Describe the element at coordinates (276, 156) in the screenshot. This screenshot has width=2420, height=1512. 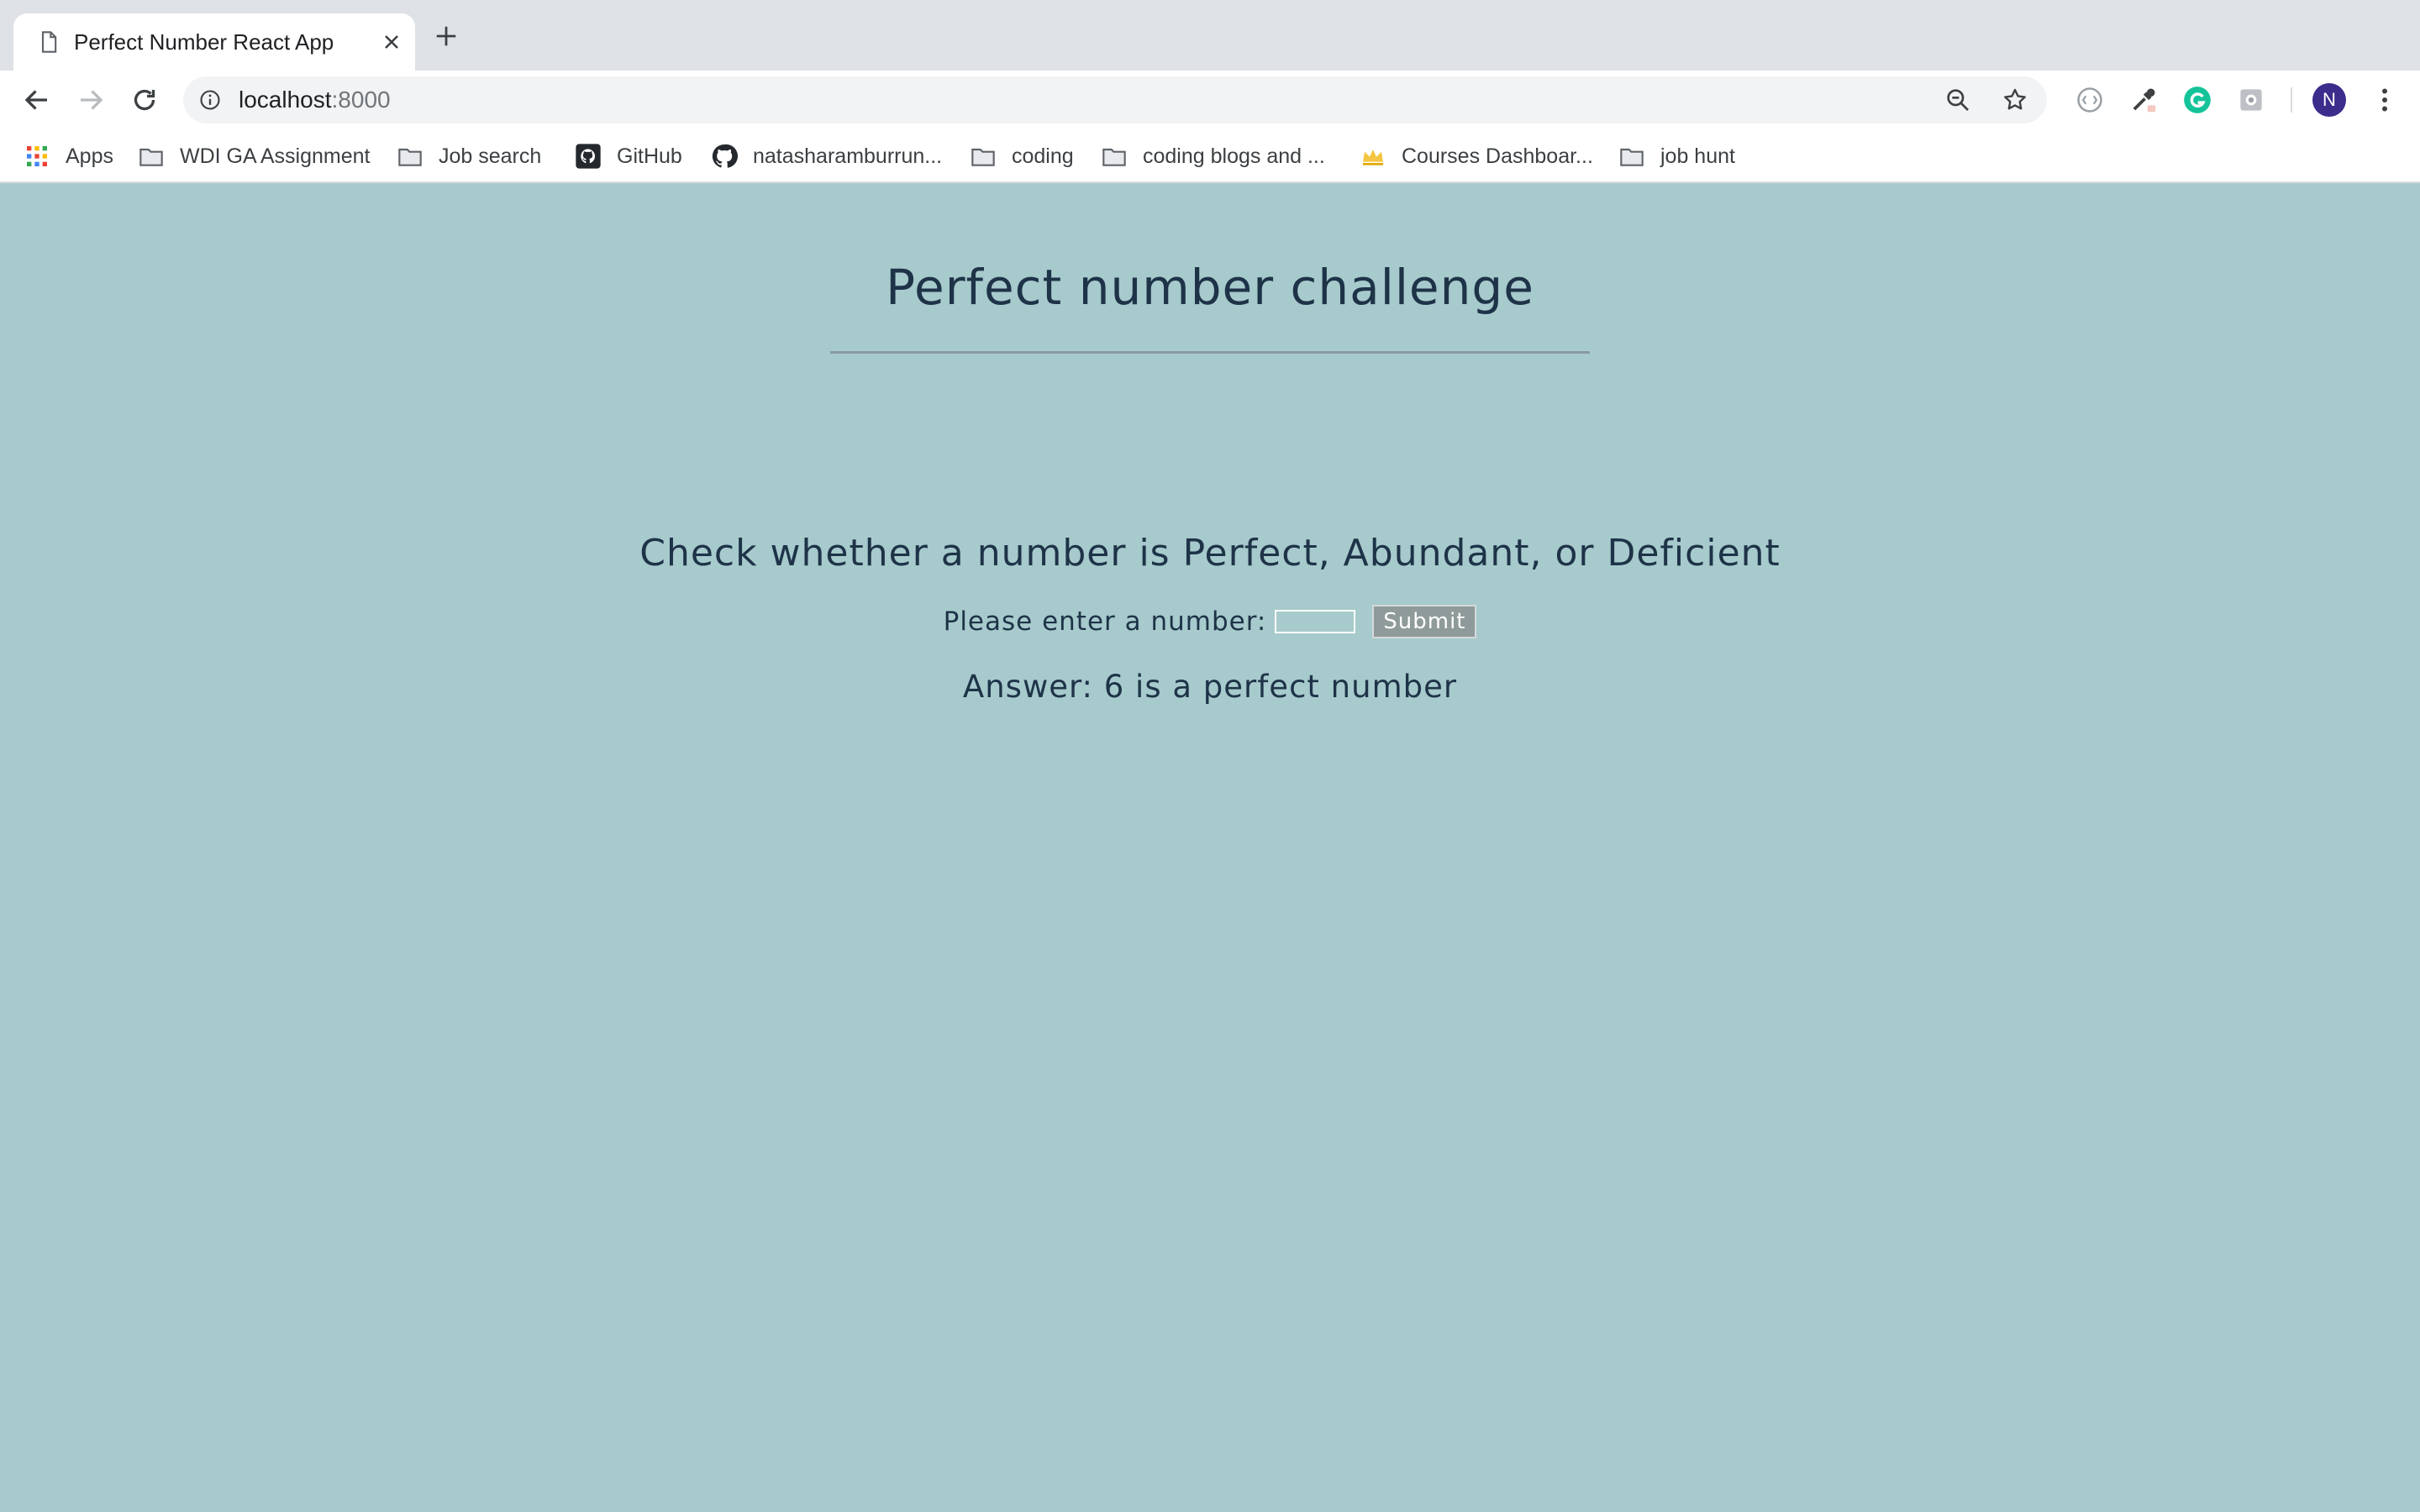
I see `bookmark-label: WDI GA Assignment` at that location.